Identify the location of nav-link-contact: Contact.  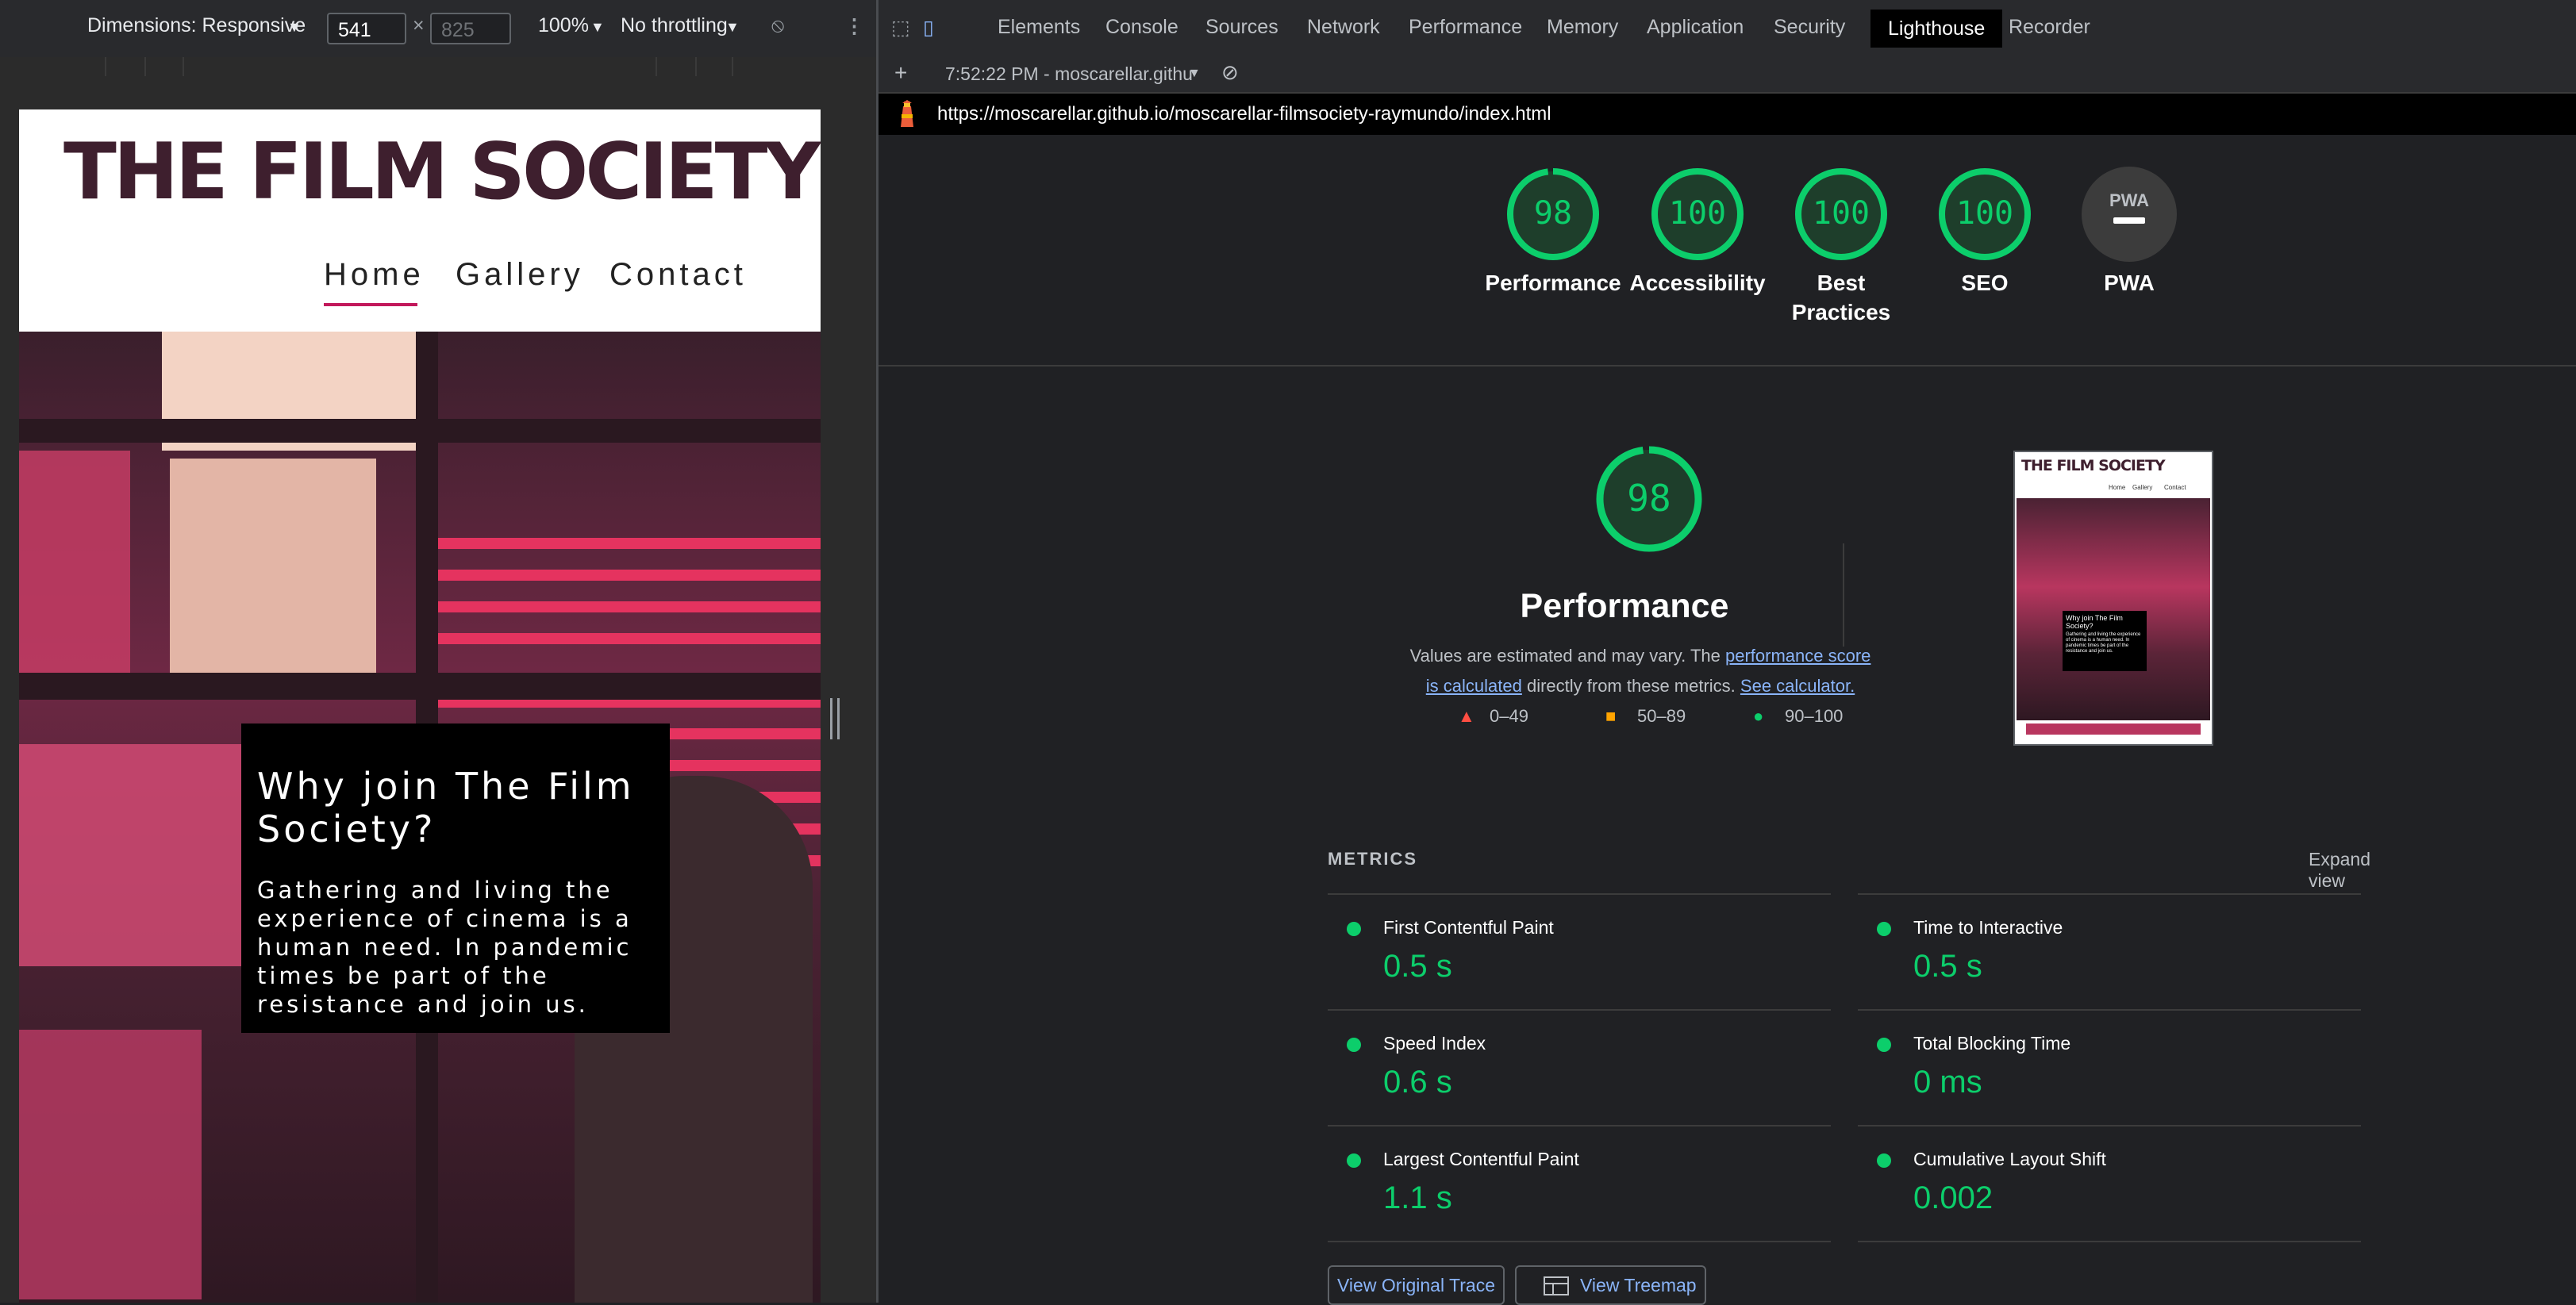
(678, 275).